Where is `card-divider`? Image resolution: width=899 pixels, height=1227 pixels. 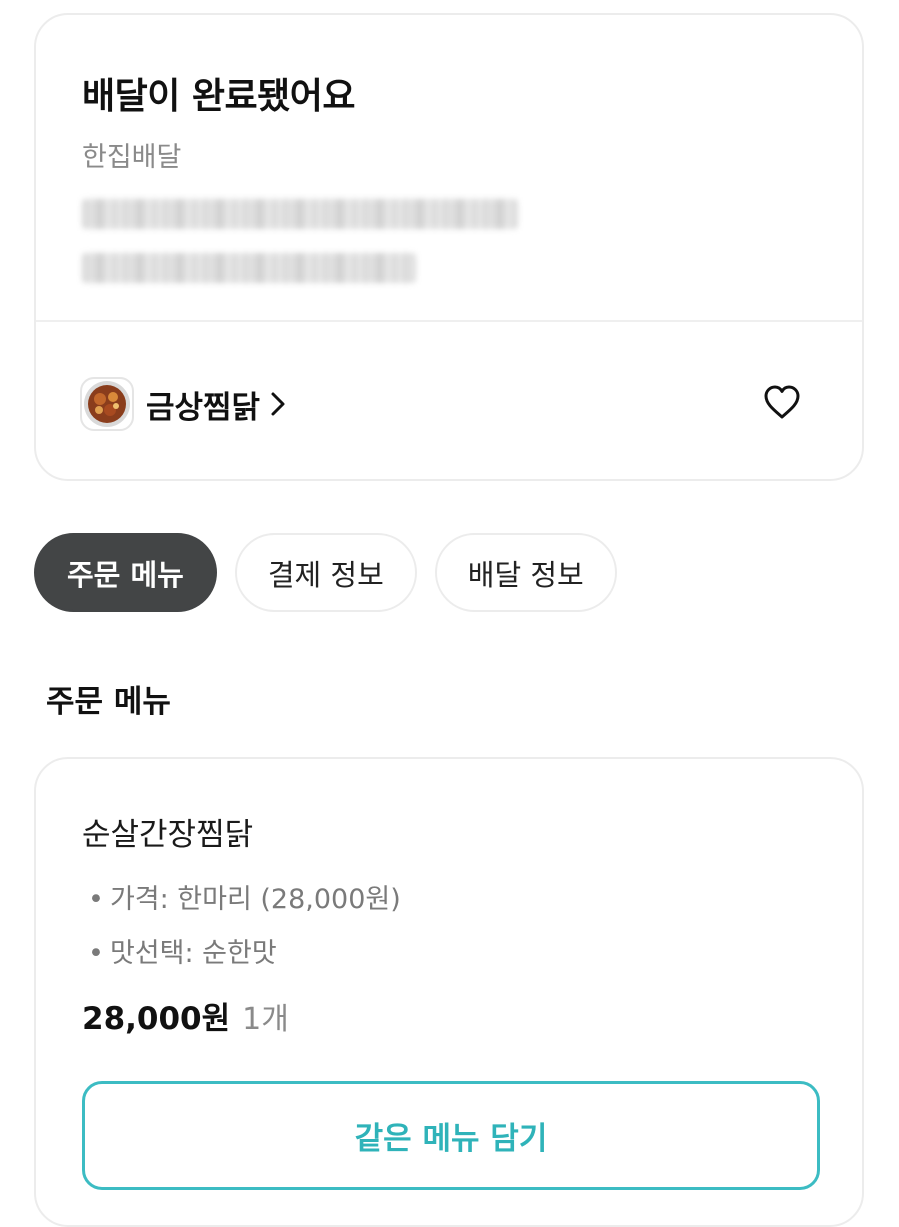 card-divider is located at coordinates (449, 321).